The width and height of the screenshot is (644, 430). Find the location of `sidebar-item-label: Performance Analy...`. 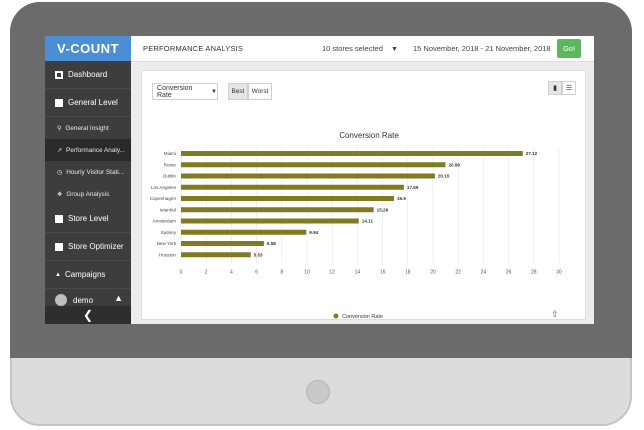

sidebar-item-label: Performance Analy... is located at coordinates (95, 150).